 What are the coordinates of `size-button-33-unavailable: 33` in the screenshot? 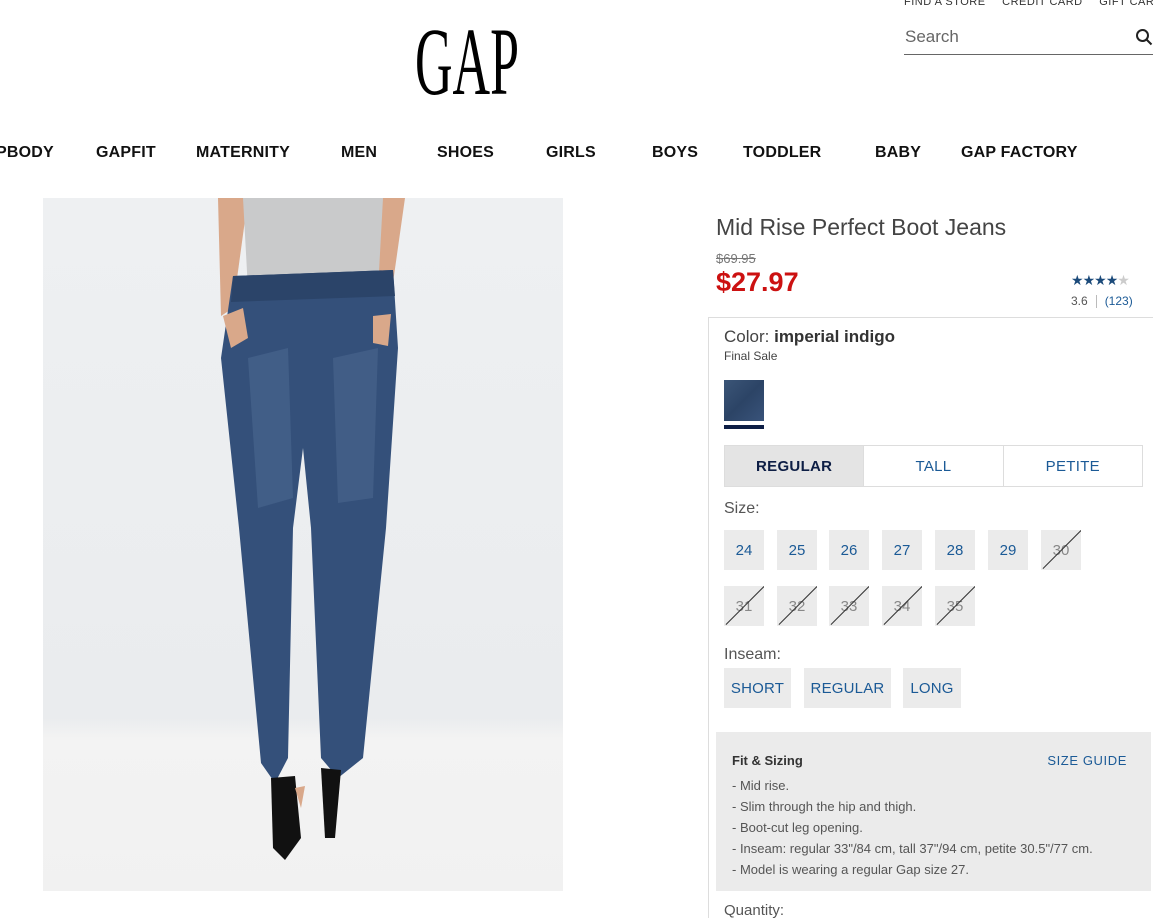 It's located at (849, 606).